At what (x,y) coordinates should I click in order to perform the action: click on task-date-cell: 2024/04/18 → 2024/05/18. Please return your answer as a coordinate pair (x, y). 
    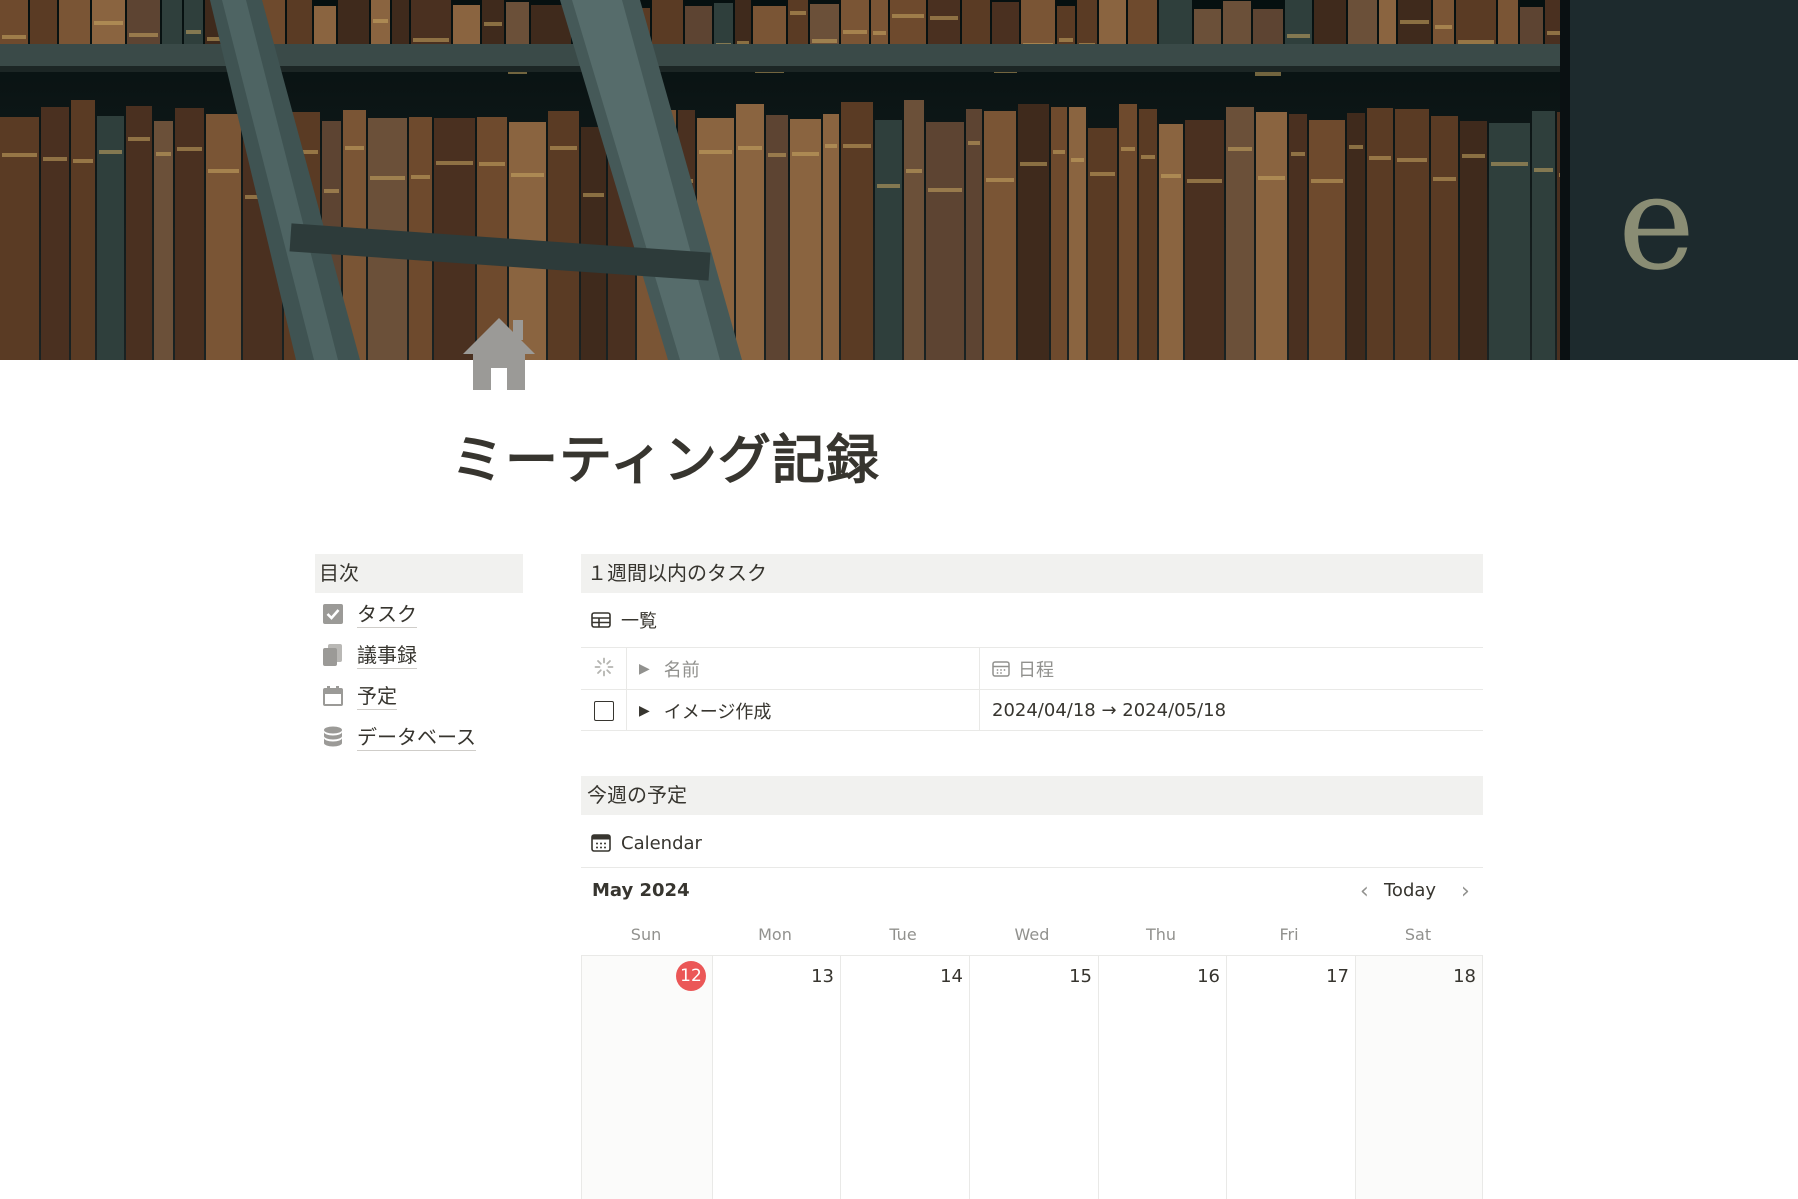
    Looking at the image, I should click on (1231, 710).